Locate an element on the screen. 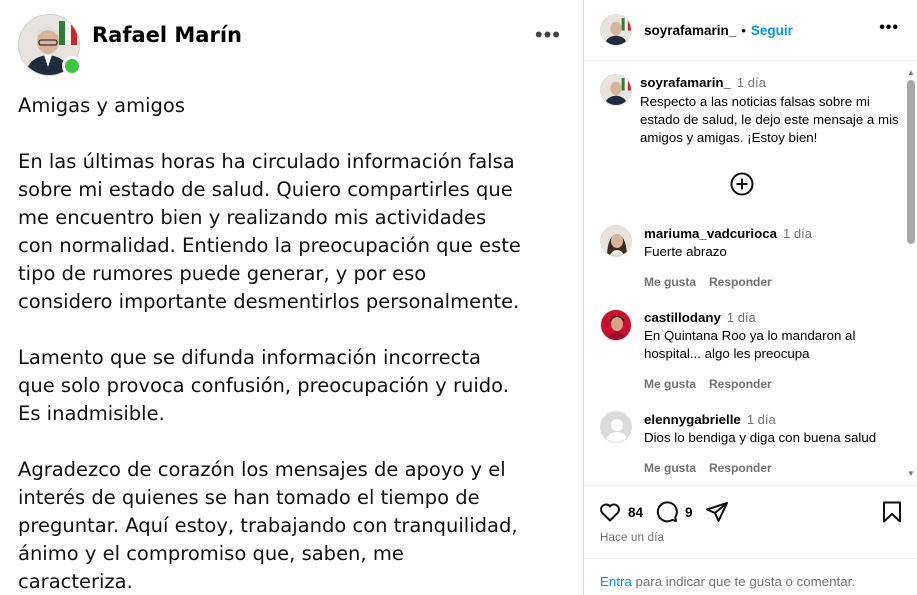 The height and width of the screenshot is (595, 917). comments-scrollbar: ▲ ▼ is located at coordinates (911, 273).